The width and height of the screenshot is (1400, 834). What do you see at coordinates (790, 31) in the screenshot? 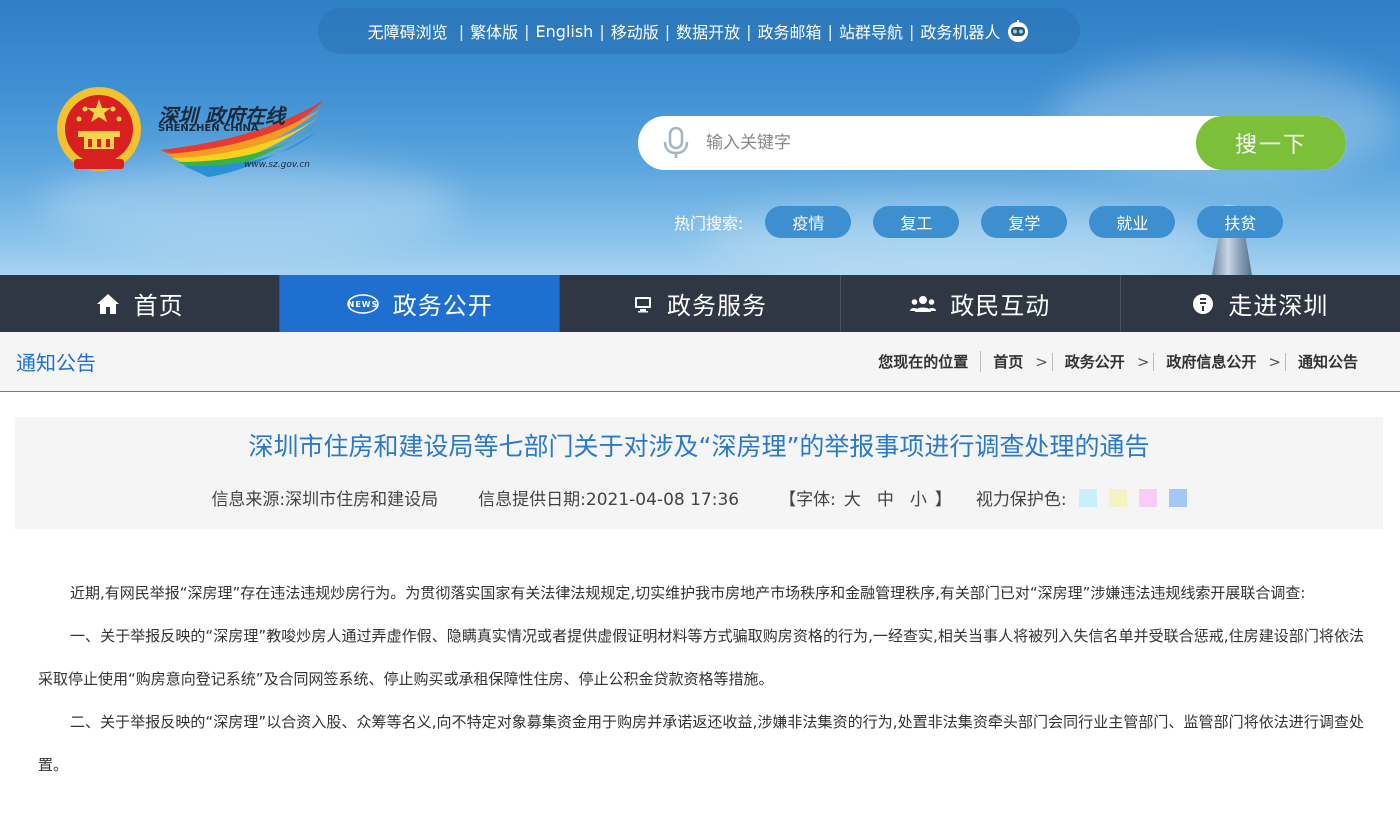
I see `link-gov-mail: 政务邮箱` at bounding box center [790, 31].